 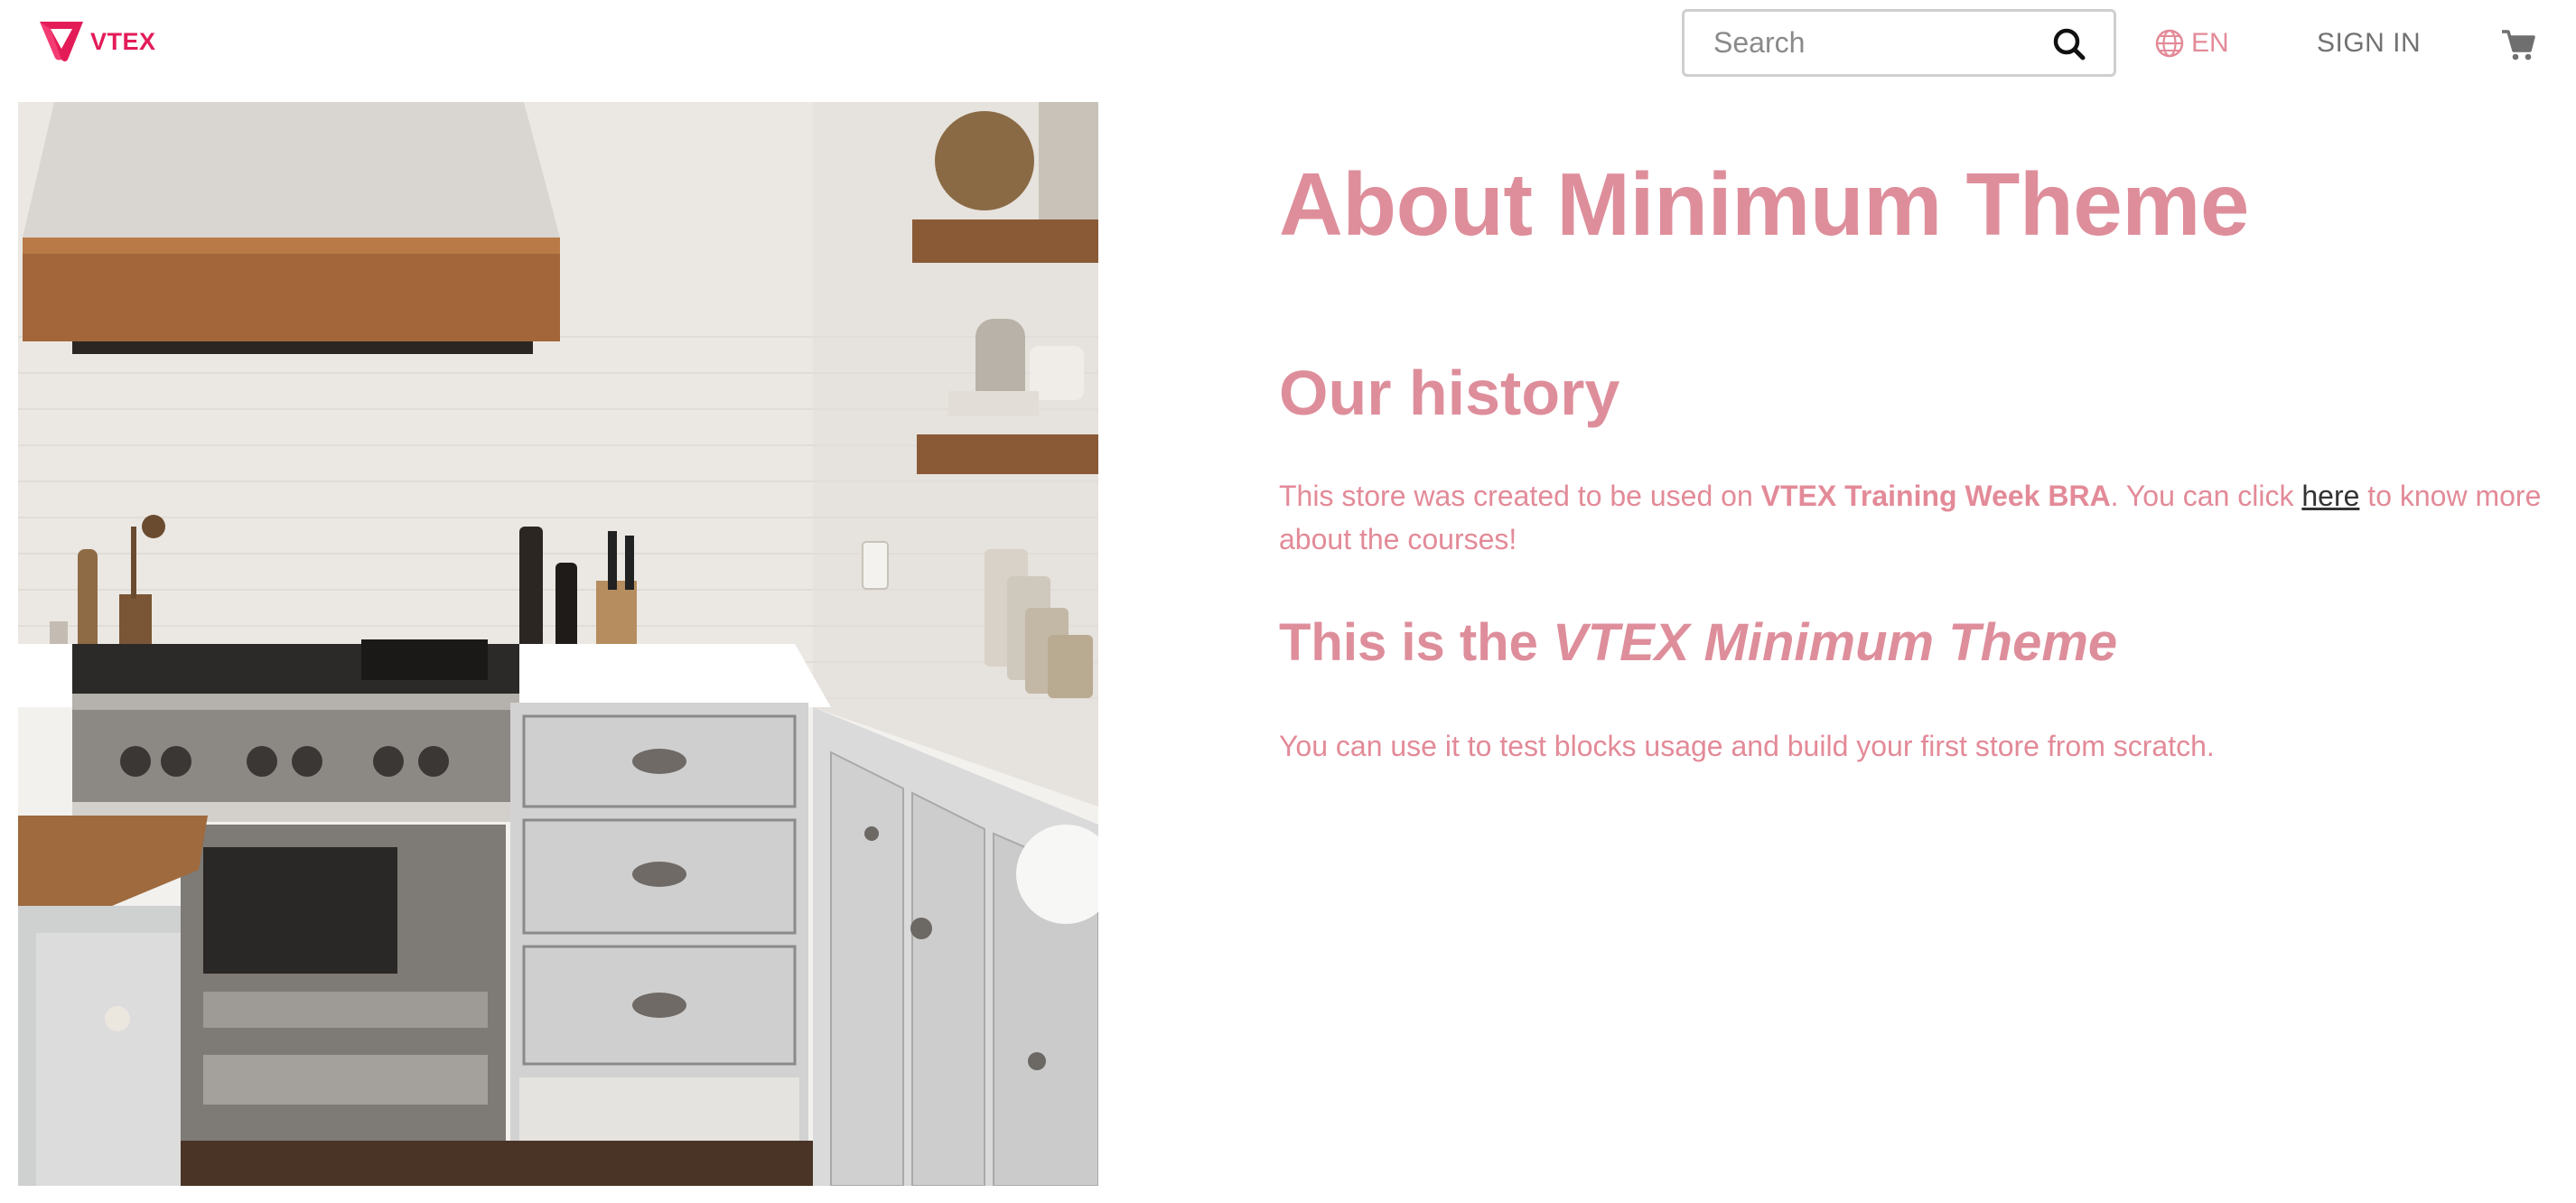 What do you see at coordinates (1288, 50) in the screenshot?
I see `site-header: VTEX EN SIGN IN` at bounding box center [1288, 50].